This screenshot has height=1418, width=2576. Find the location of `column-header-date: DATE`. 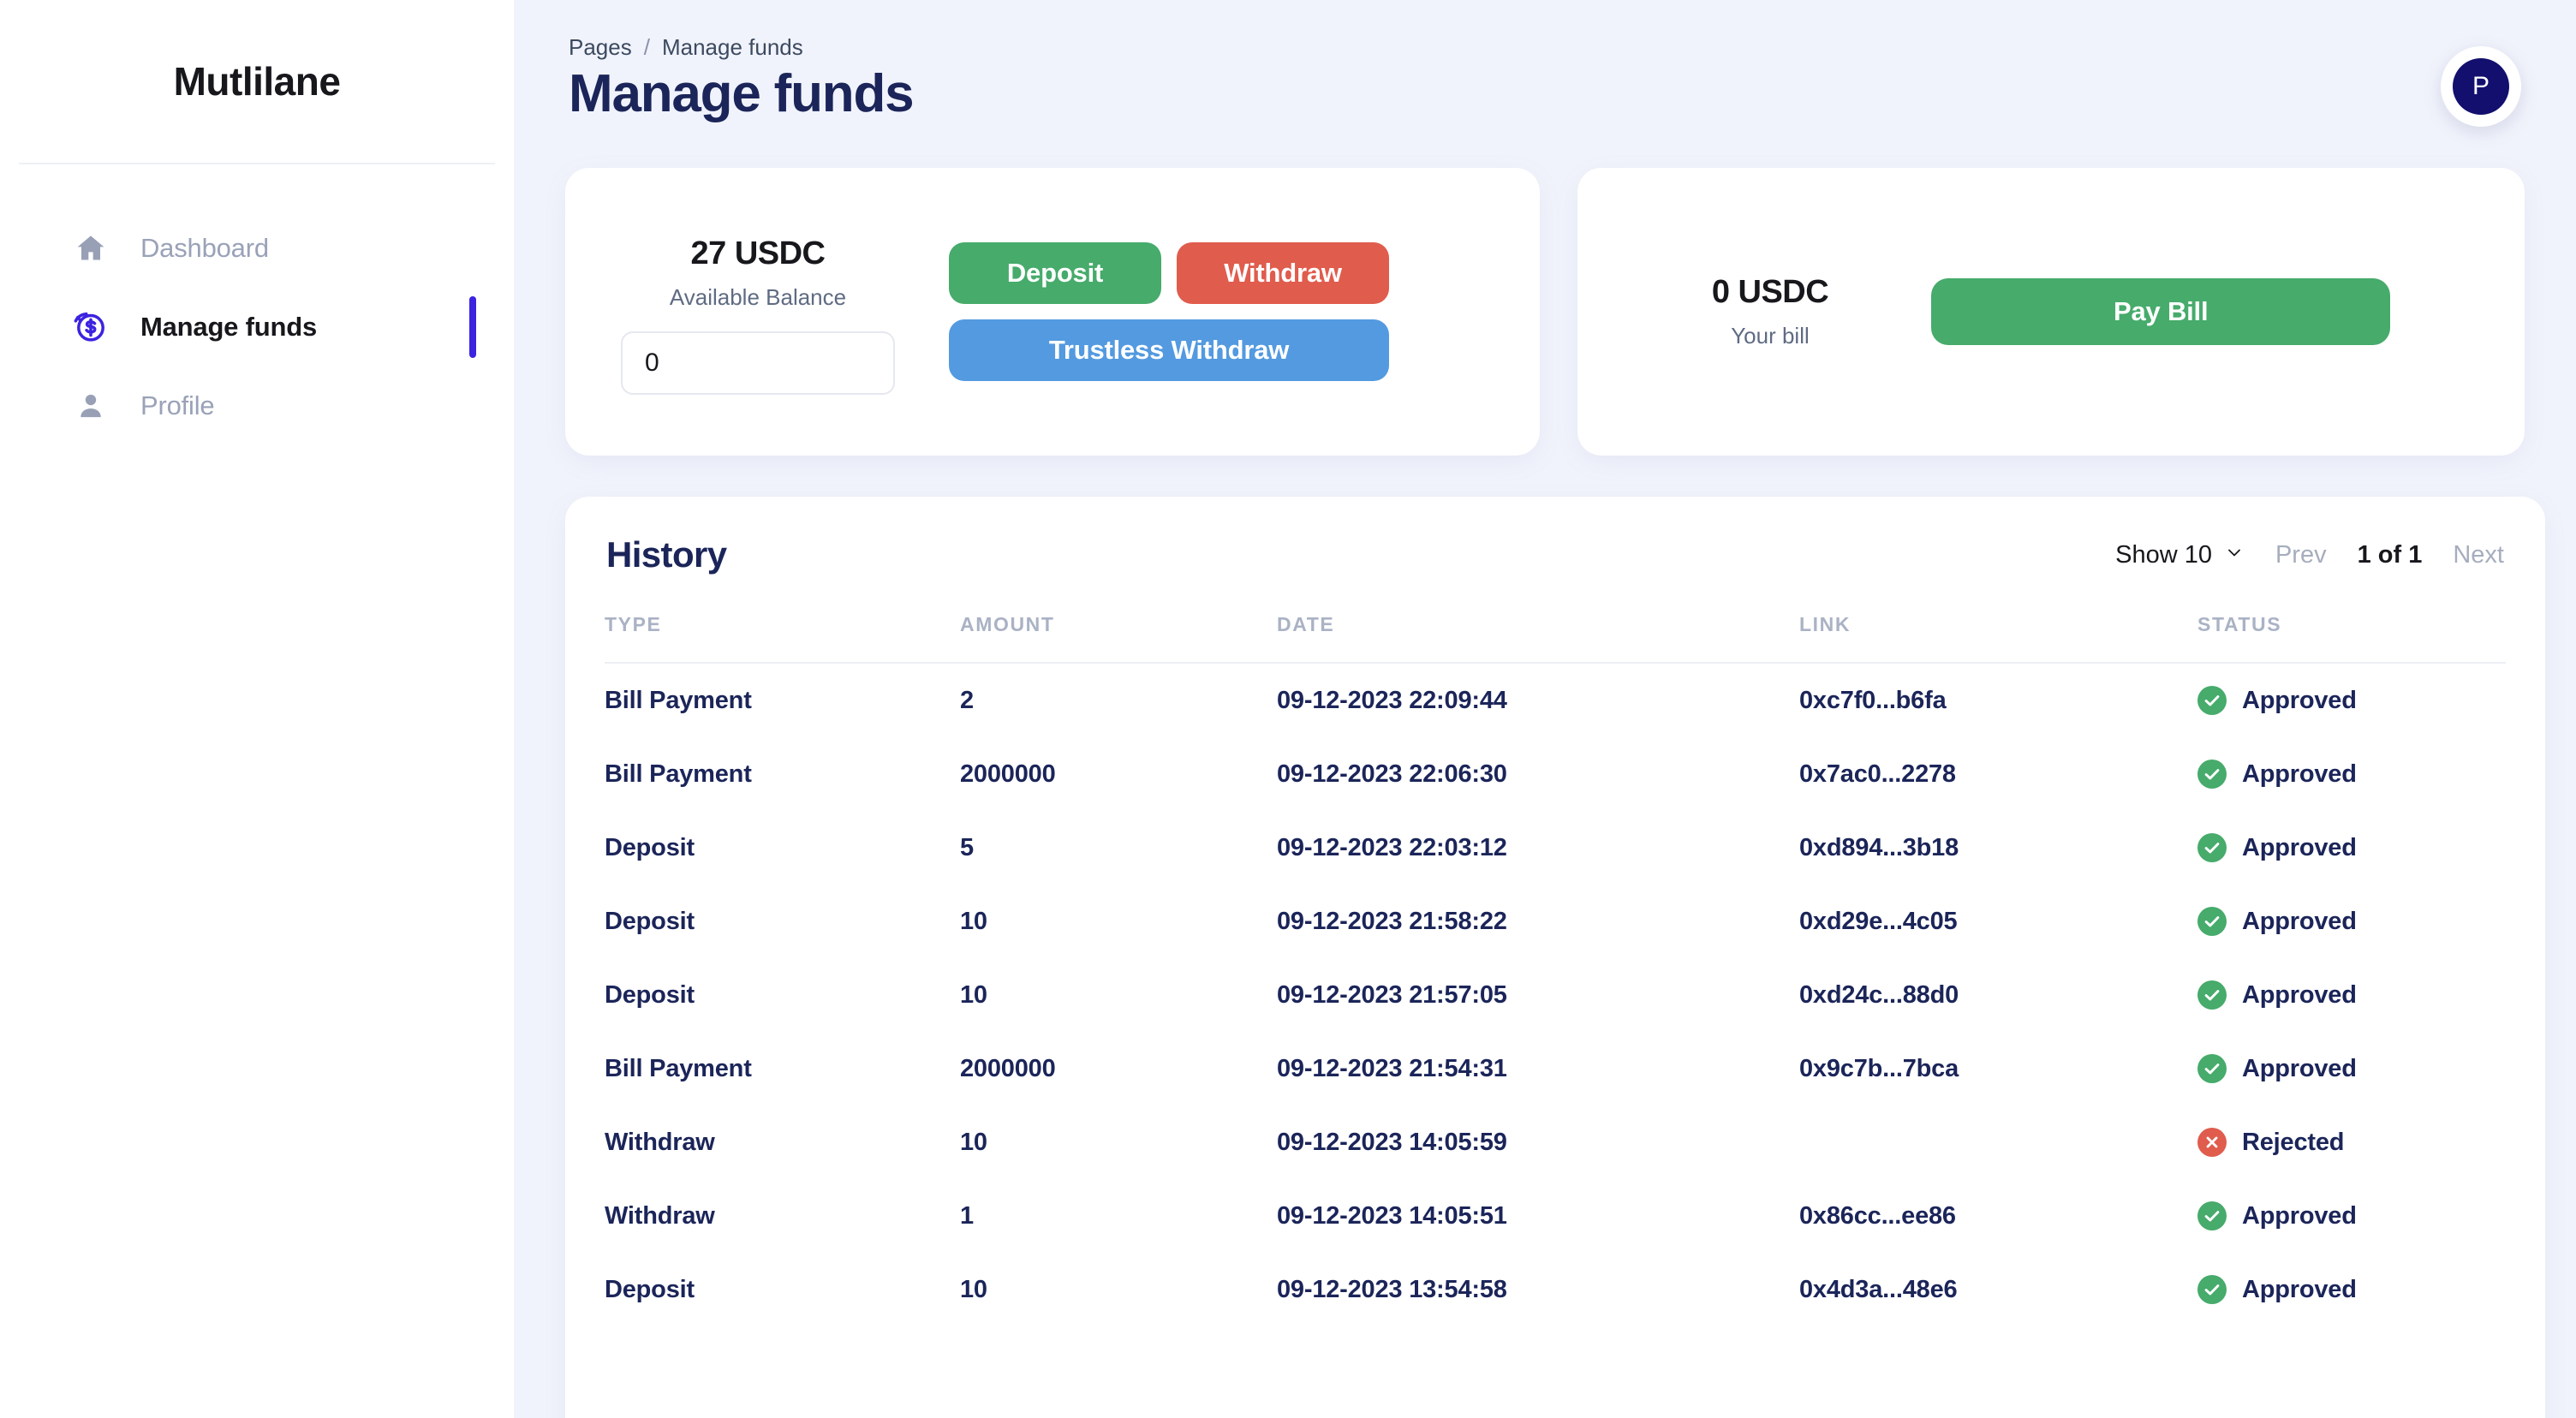

column-header-date: DATE is located at coordinates (1538, 638).